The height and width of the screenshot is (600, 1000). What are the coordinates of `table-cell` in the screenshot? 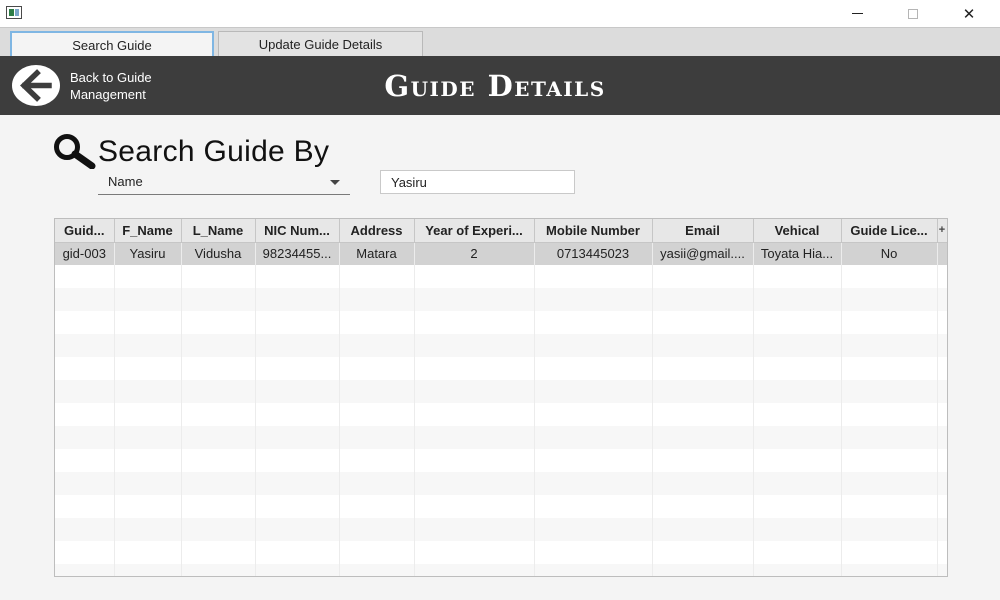 It's located at (942, 253).